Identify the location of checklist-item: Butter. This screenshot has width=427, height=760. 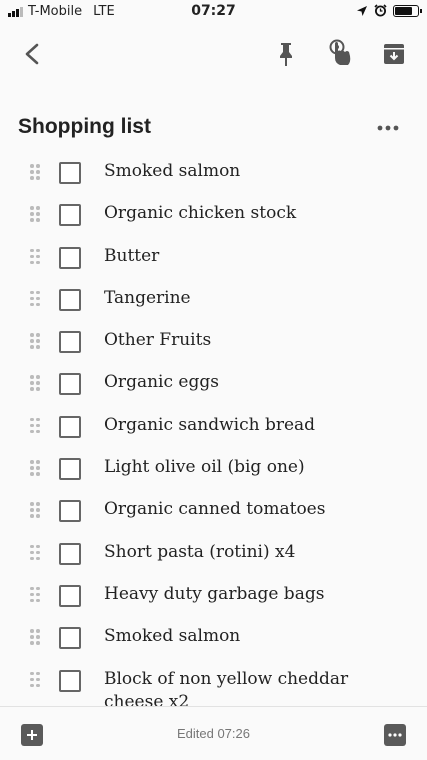
(213, 257).